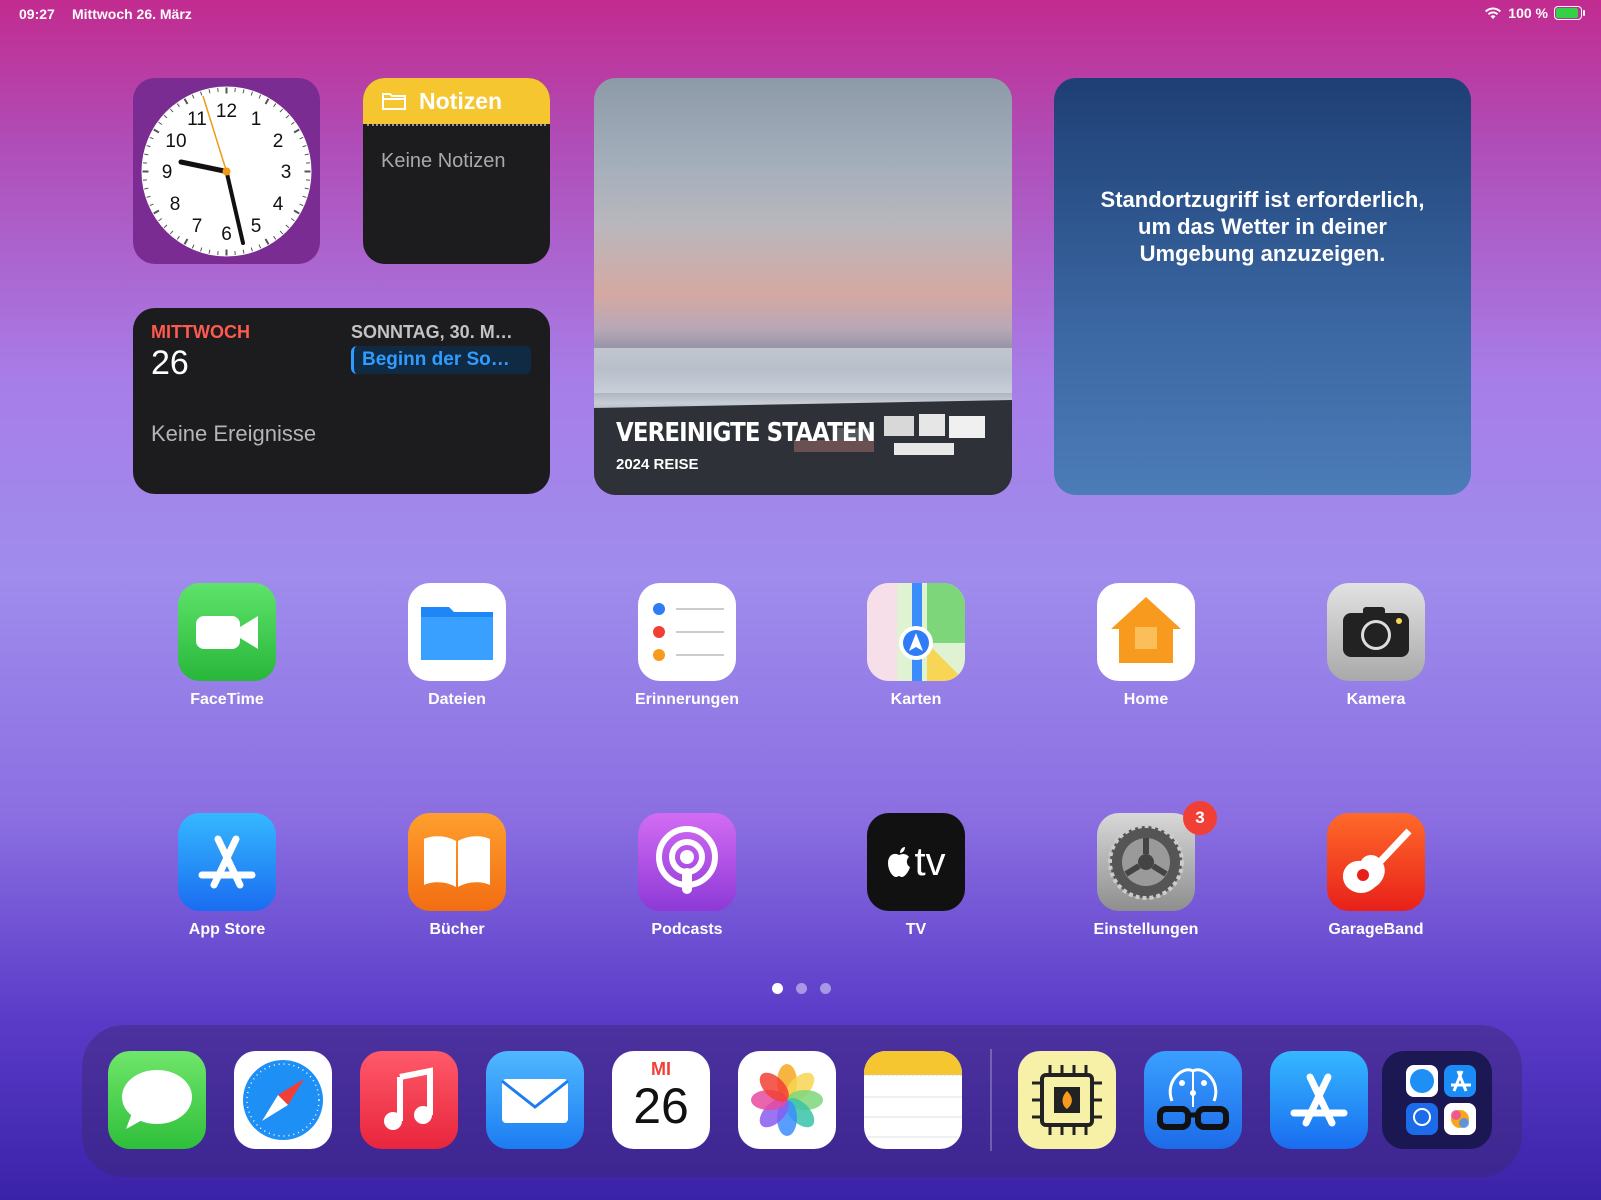 This screenshot has width=1601, height=1200. What do you see at coordinates (1146, 632) in the screenshot?
I see `home-icon` at bounding box center [1146, 632].